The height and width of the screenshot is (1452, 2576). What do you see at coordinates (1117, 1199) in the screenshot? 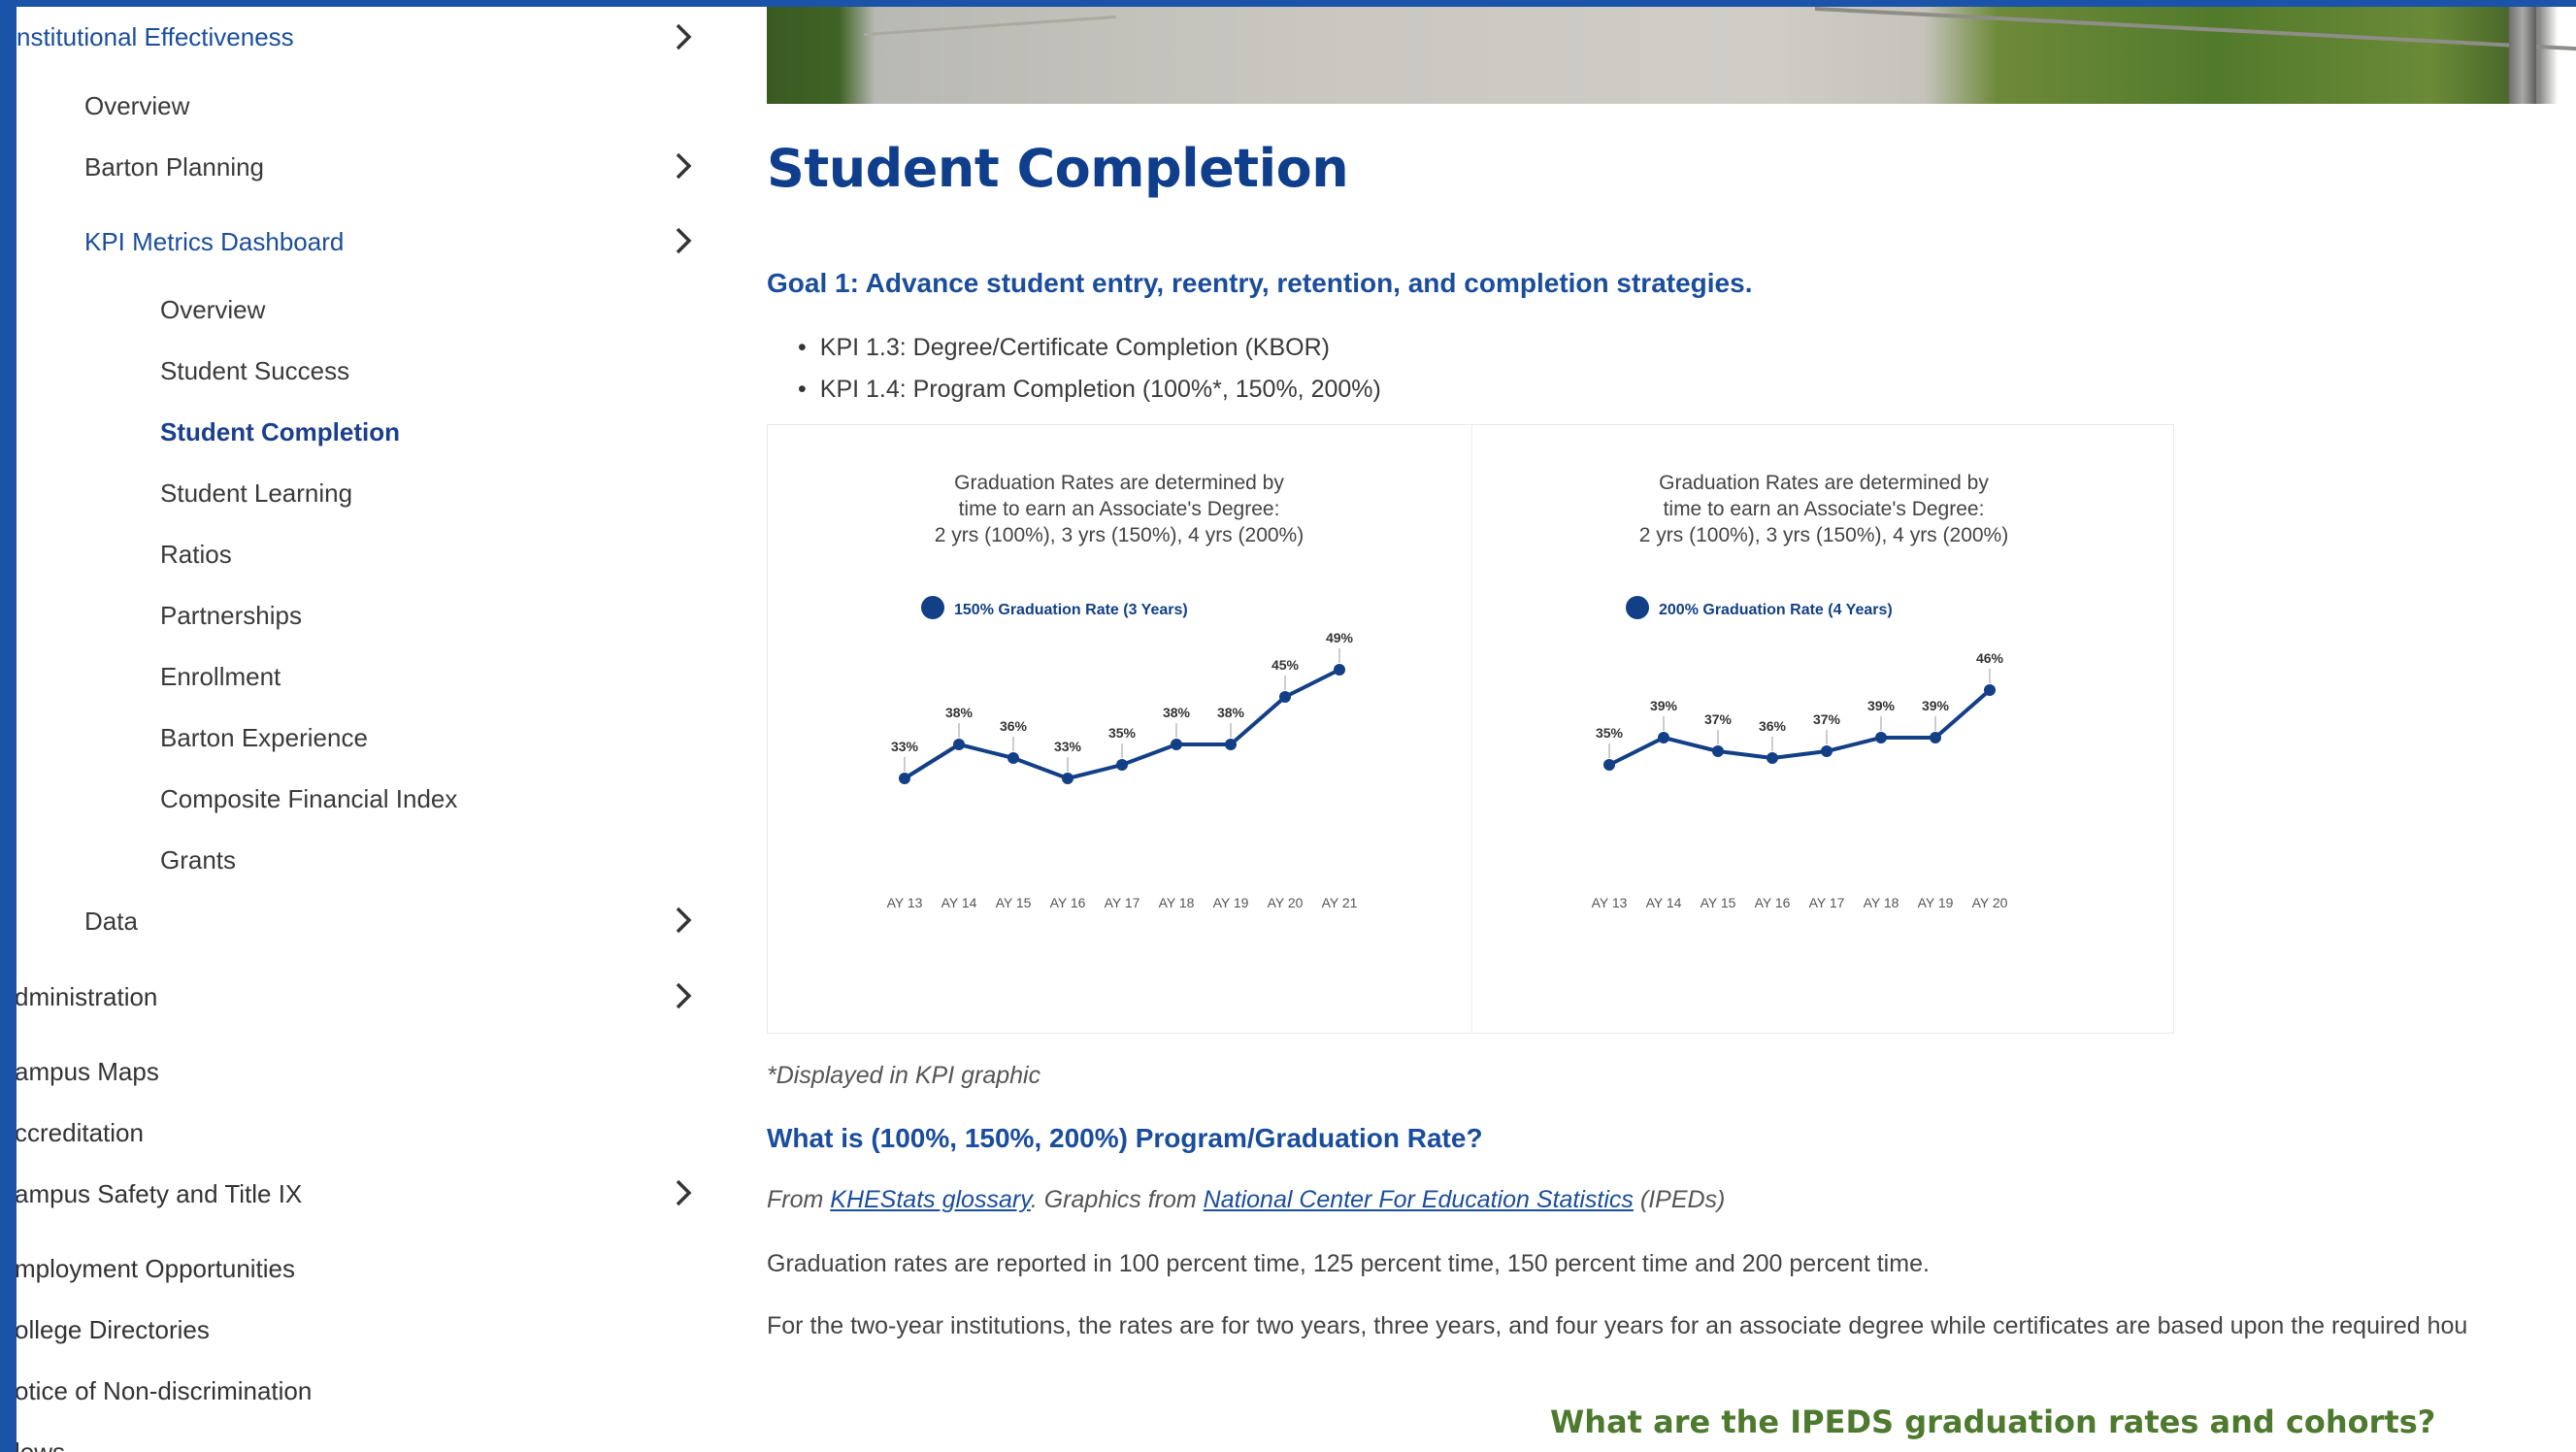
I see `source-middle: . Graphics from` at bounding box center [1117, 1199].